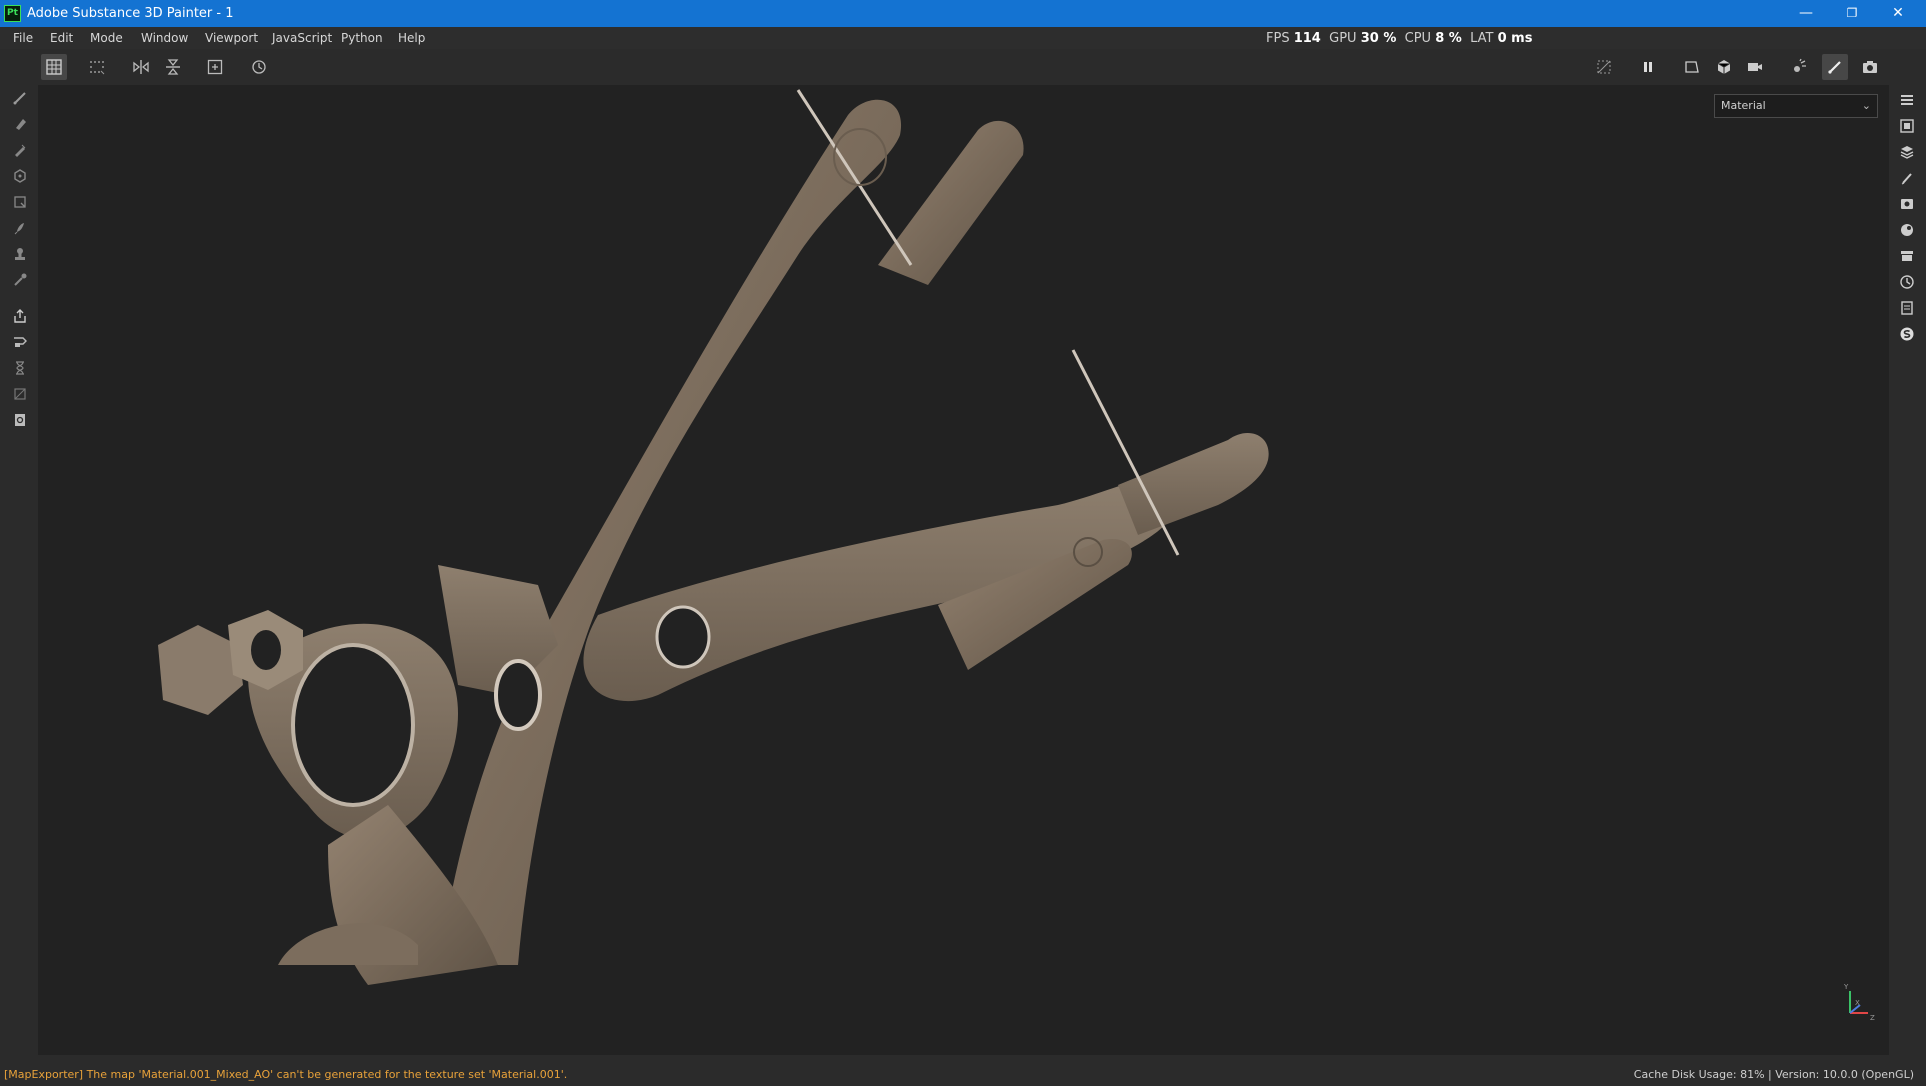 This screenshot has width=1926, height=1086. I want to click on add-frame-icon, so click(215, 67).